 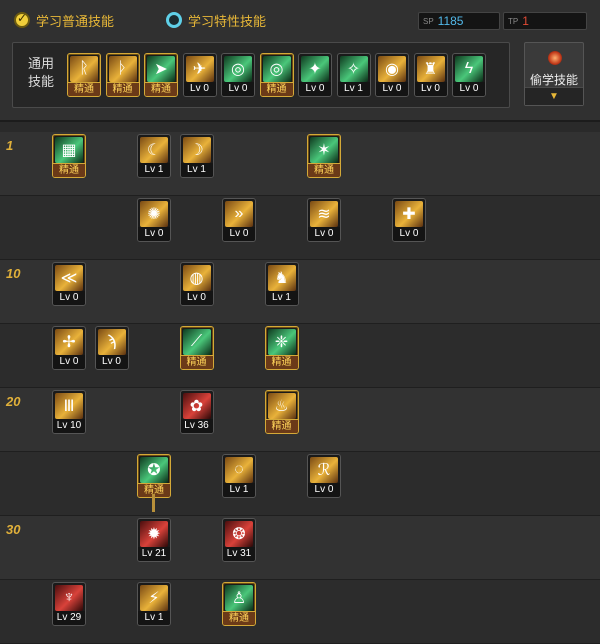 What do you see at coordinates (281, 278) in the screenshot?
I see `skill-art-icon: ♞` at bounding box center [281, 278].